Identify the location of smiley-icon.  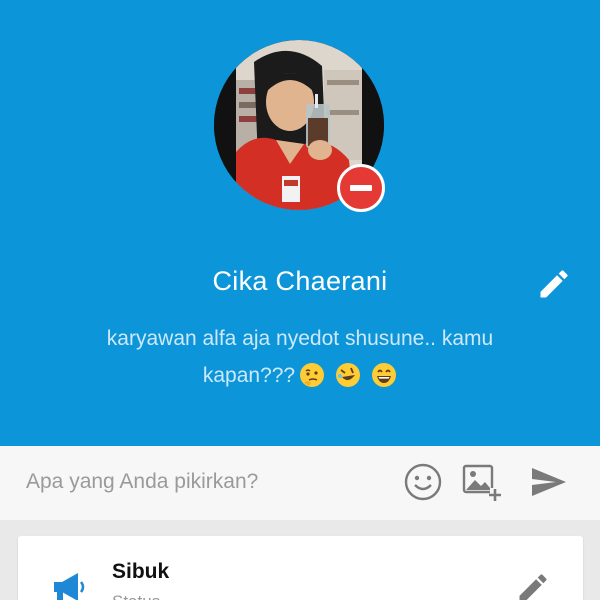
(423, 482).